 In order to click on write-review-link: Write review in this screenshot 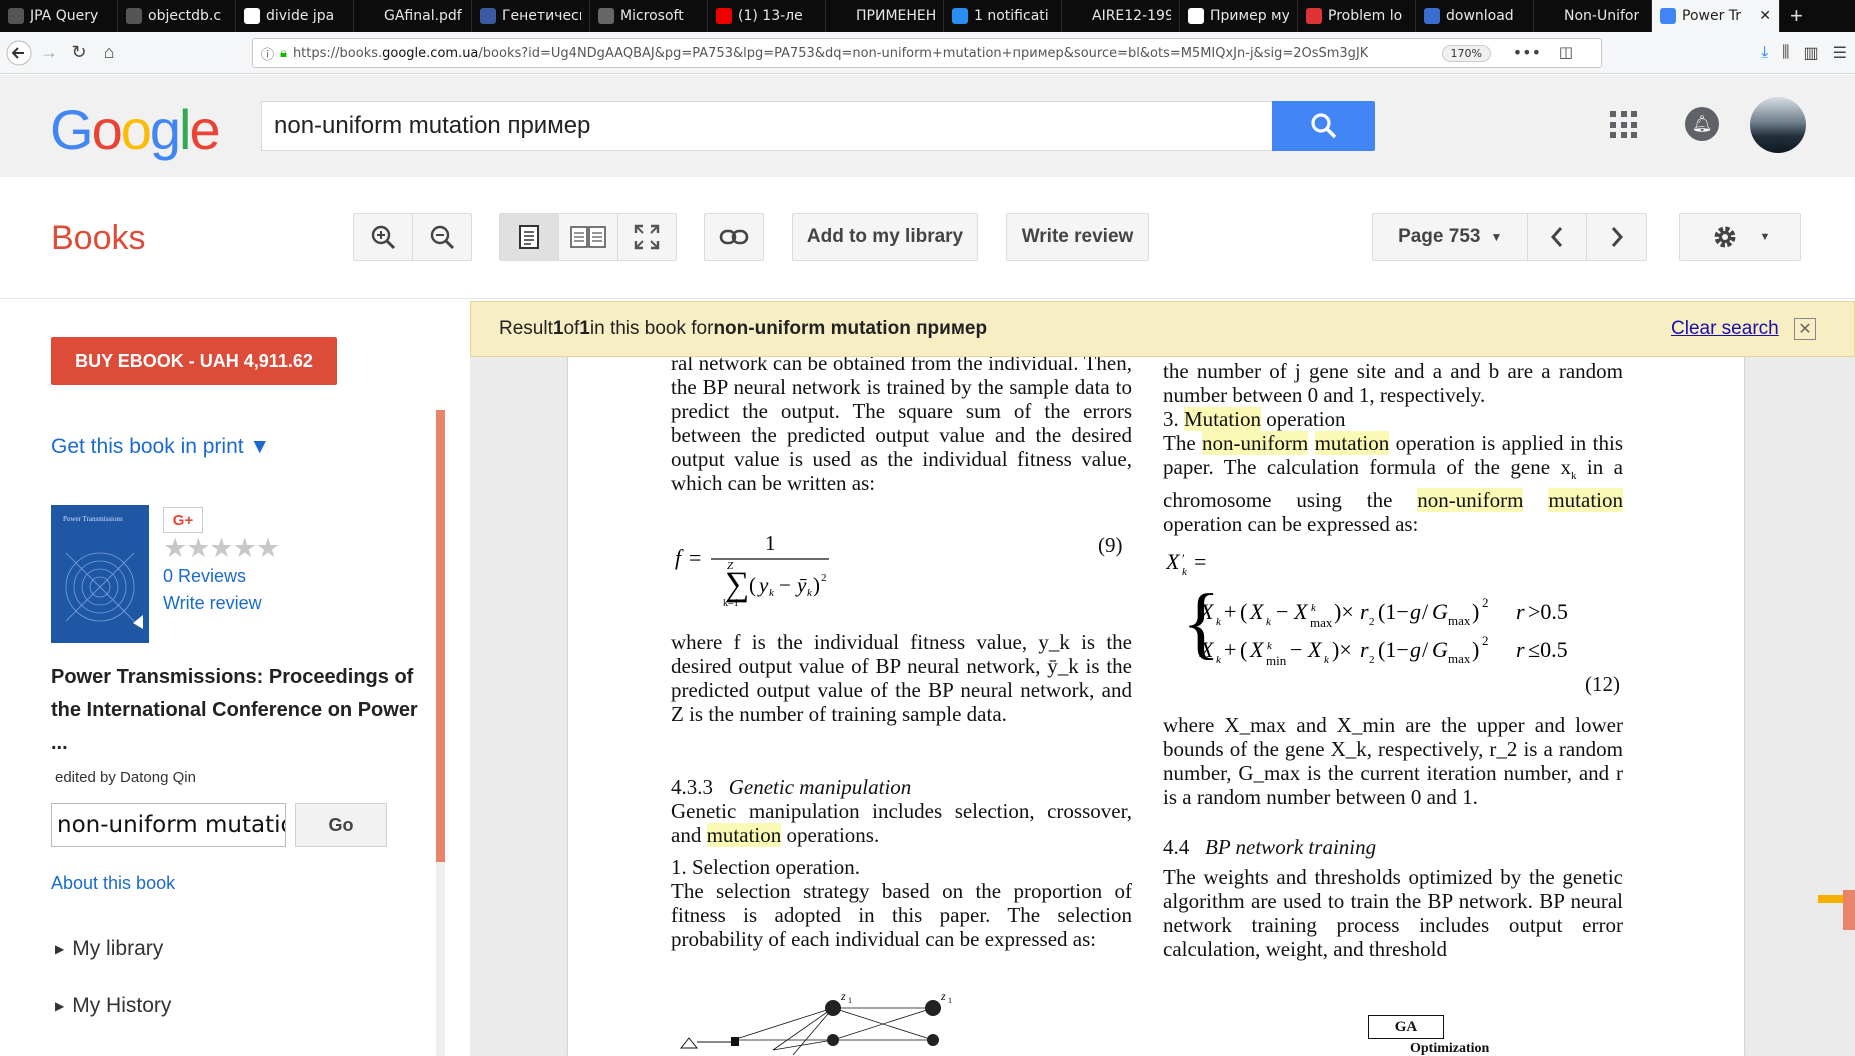, I will do `click(212, 603)`.